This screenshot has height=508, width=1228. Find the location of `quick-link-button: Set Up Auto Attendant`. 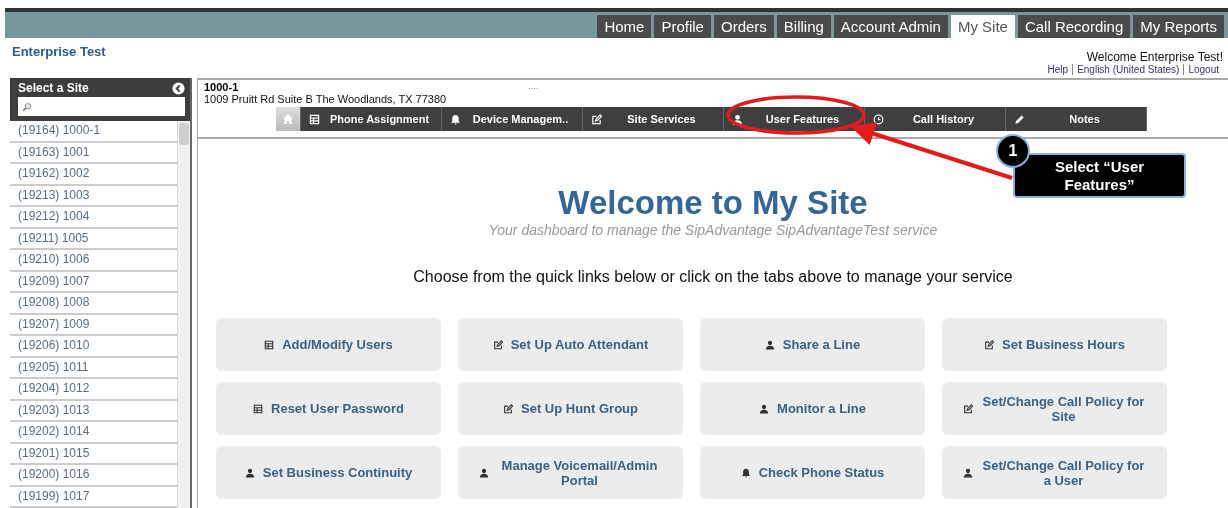

quick-link-button: Set Up Auto Attendant is located at coordinates (570, 344).